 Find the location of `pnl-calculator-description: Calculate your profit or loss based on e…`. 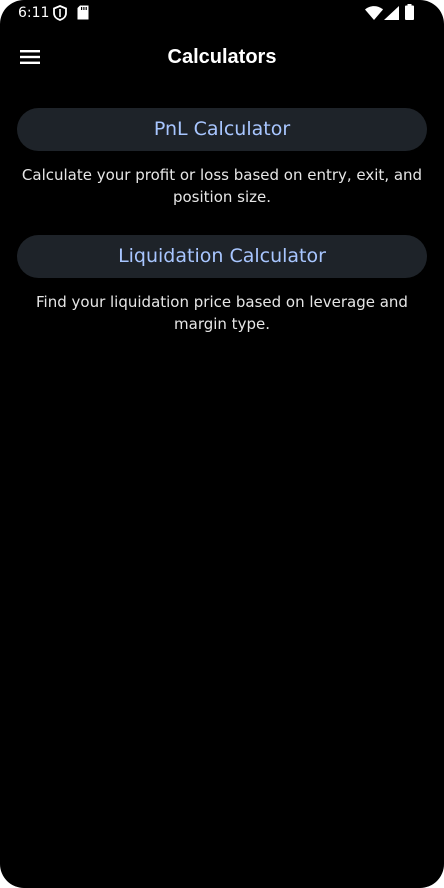

pnl-calculator-description: Calculate your profit or loss based on e… is located at coordinates (222, 186).